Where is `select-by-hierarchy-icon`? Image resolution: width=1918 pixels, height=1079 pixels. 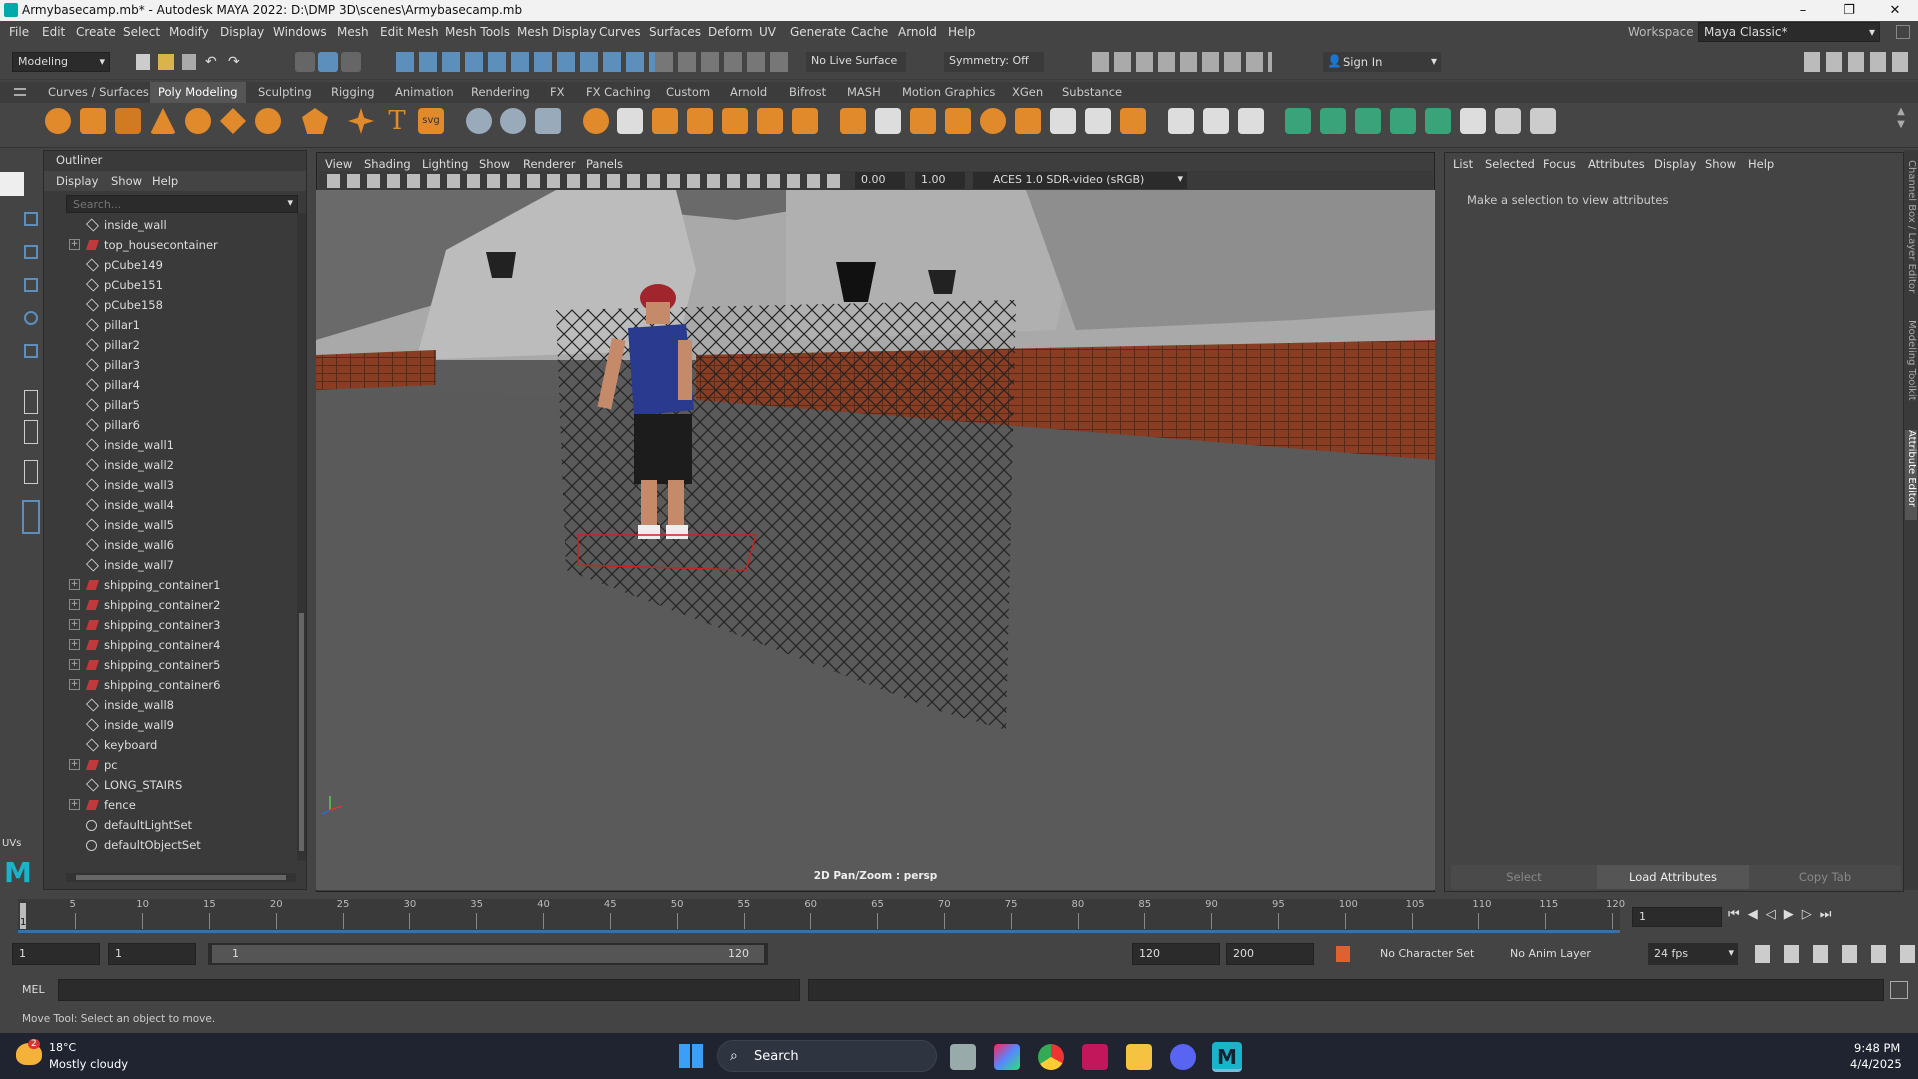
select-by-hierarchy-icon is located at coordinates (305, 62).